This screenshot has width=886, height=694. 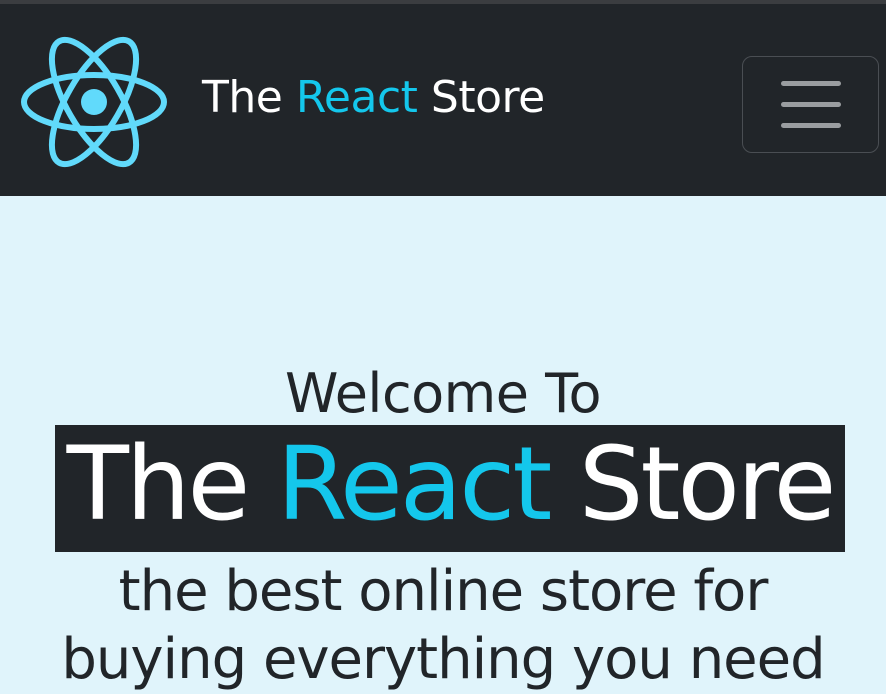 I want to click on react-logo-icon, so click(x=94, y=102).